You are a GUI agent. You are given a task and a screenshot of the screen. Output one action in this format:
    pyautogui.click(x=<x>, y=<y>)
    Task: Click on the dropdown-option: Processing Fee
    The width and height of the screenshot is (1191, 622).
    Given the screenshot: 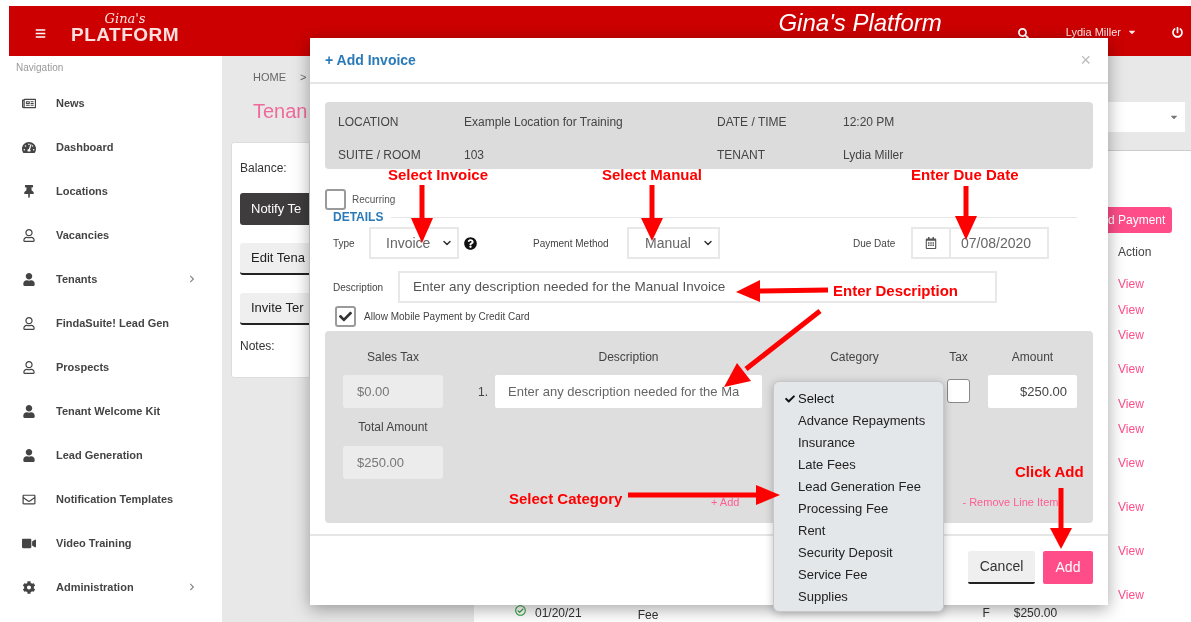 What is the action you would take?
    pyautogui.click(x=858, y=509)
    